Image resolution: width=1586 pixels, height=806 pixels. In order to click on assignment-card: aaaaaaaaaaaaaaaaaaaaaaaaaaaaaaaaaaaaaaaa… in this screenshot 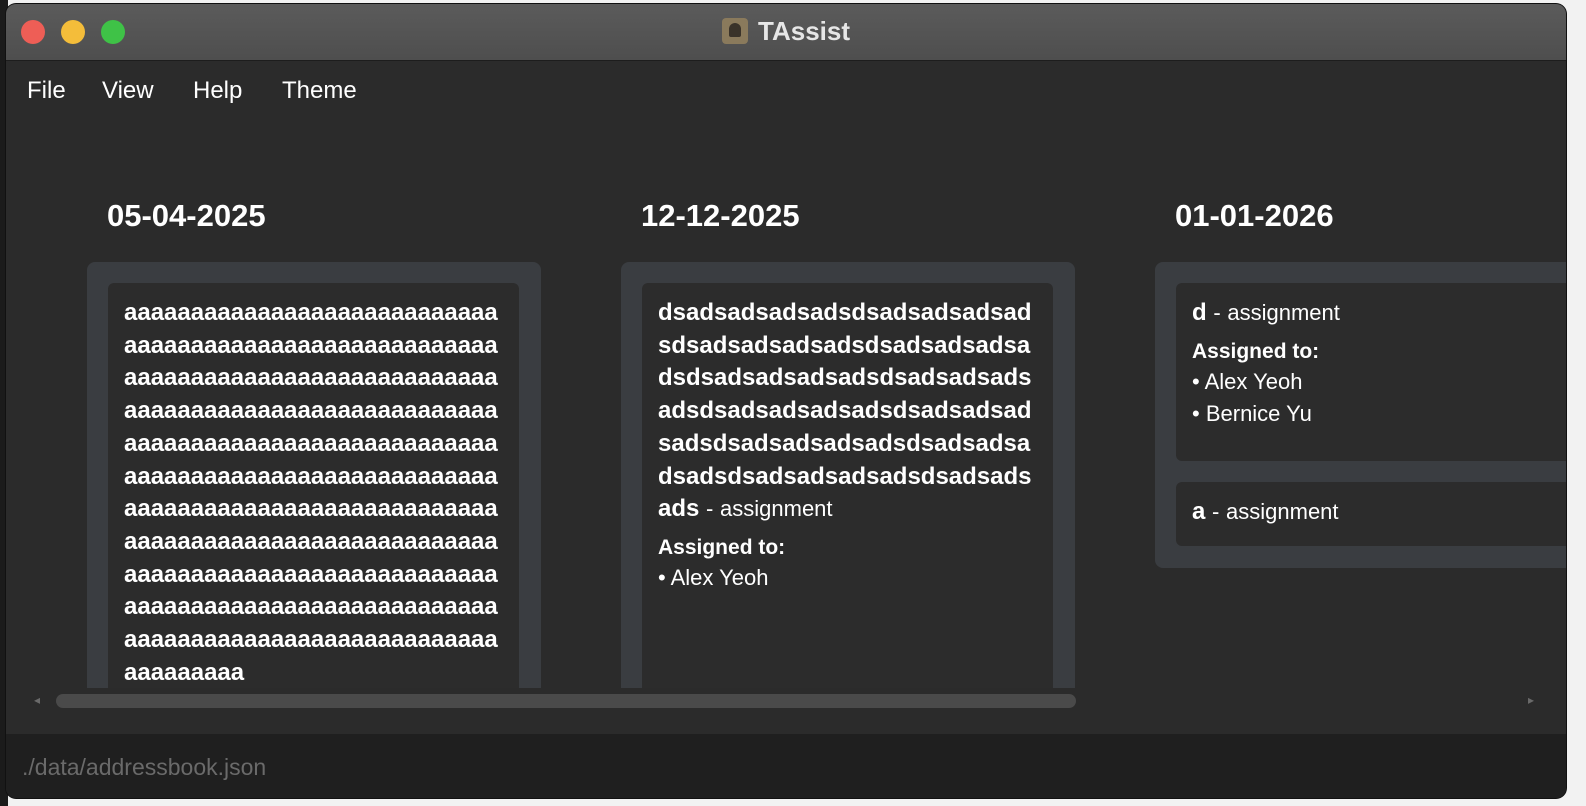, I will do `click(313, 485)`.